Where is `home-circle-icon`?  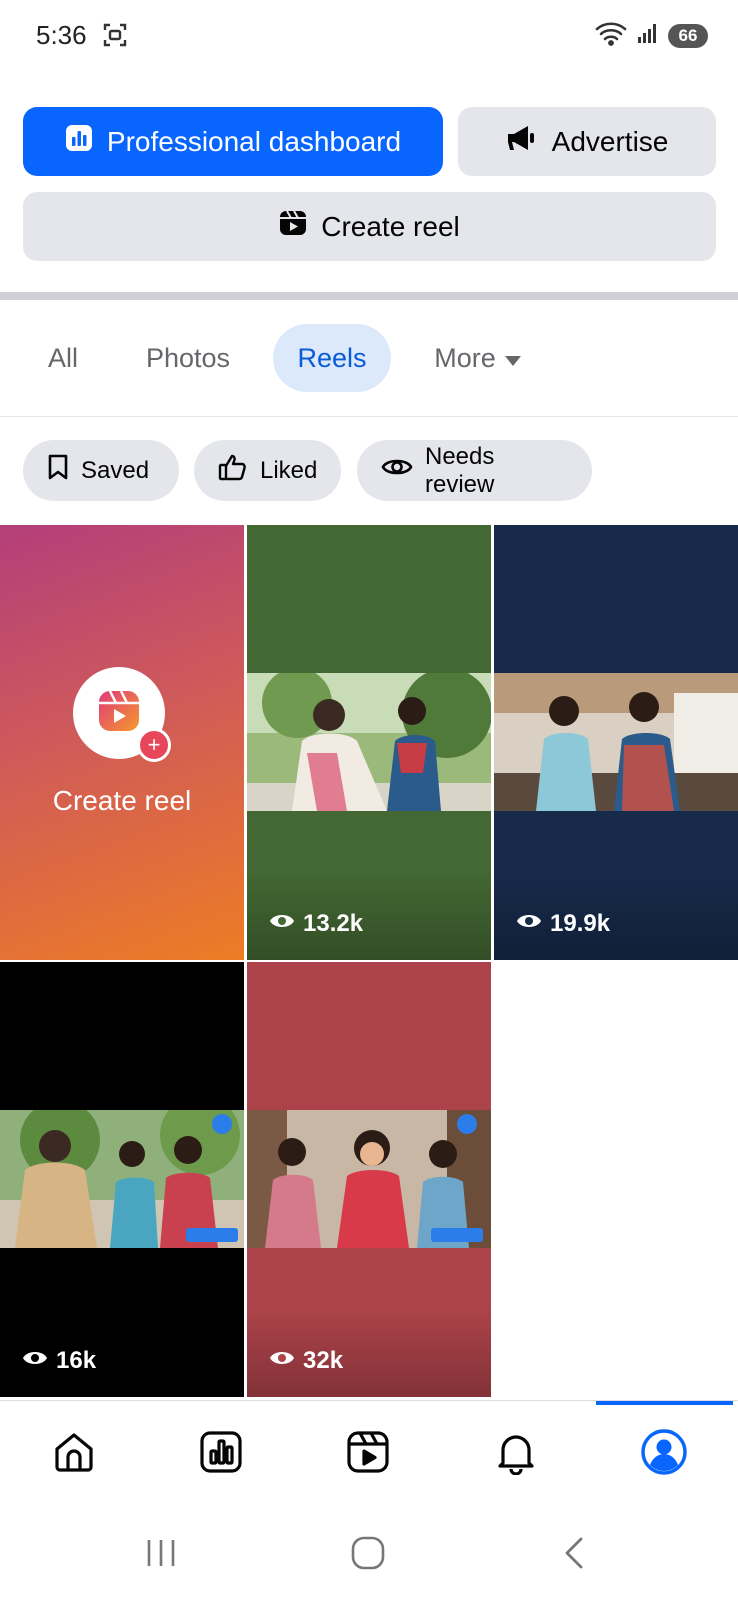
home-circle-icon is located at coordinates (368, 1555).